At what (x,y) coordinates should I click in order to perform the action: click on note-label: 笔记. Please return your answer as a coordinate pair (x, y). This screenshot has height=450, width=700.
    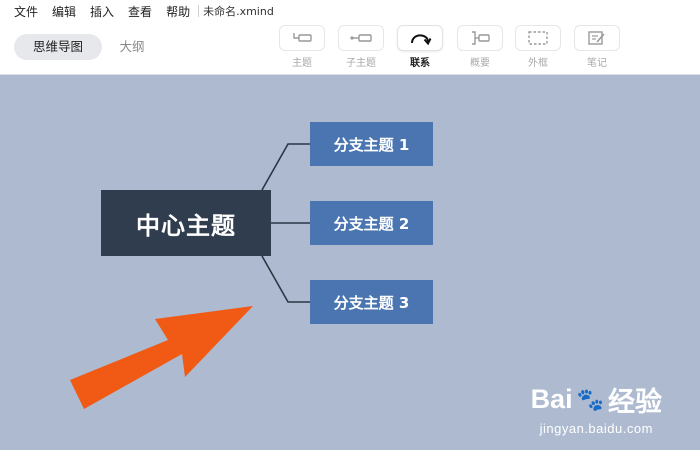
    Looking at the image, I should click on (597, 63).